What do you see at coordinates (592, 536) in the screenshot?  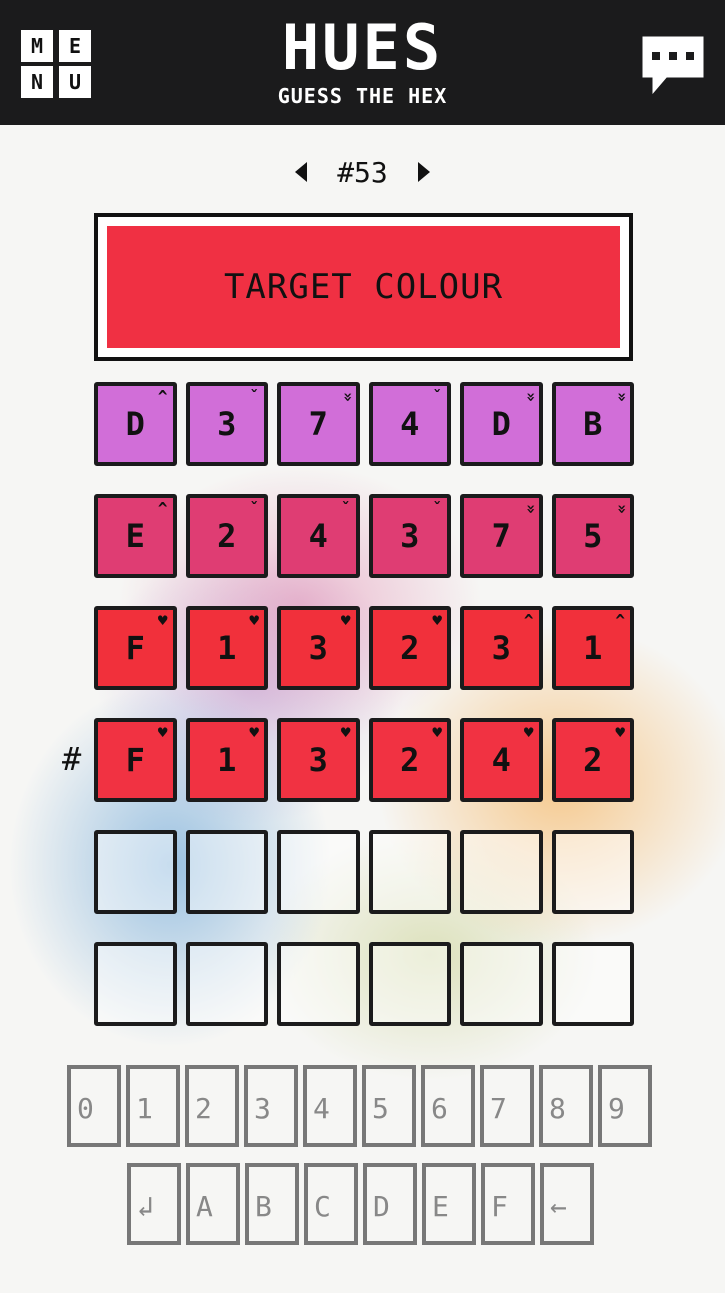 I see `guess-tile: 5»` at bounding box center [592, 536].